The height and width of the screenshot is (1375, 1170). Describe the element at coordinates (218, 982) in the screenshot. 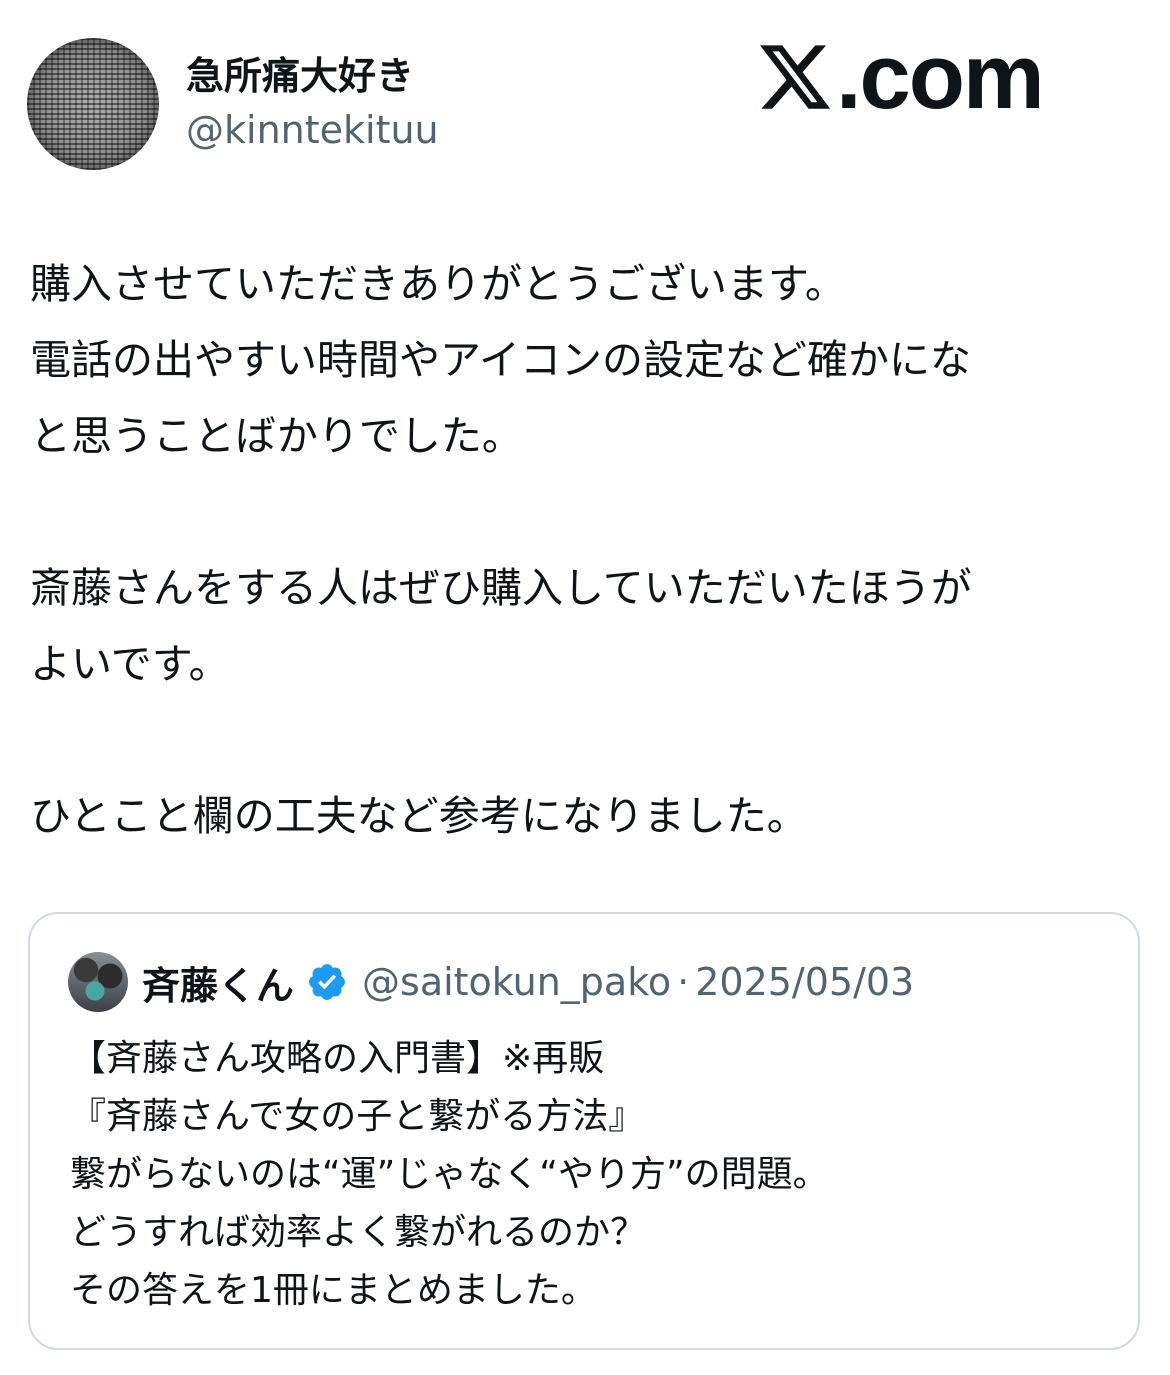

I see `quoted-author-display-name: 斉藤くん` at that location.